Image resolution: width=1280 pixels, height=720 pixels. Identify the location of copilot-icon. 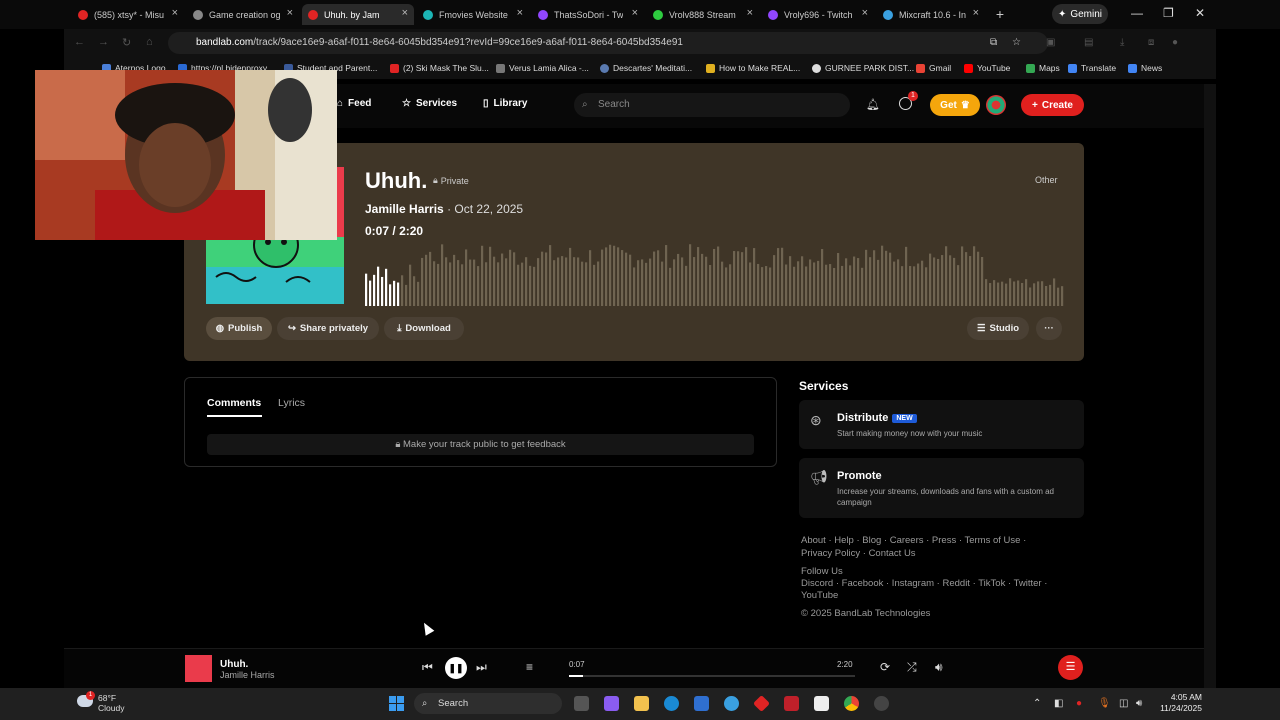
(611, 703).